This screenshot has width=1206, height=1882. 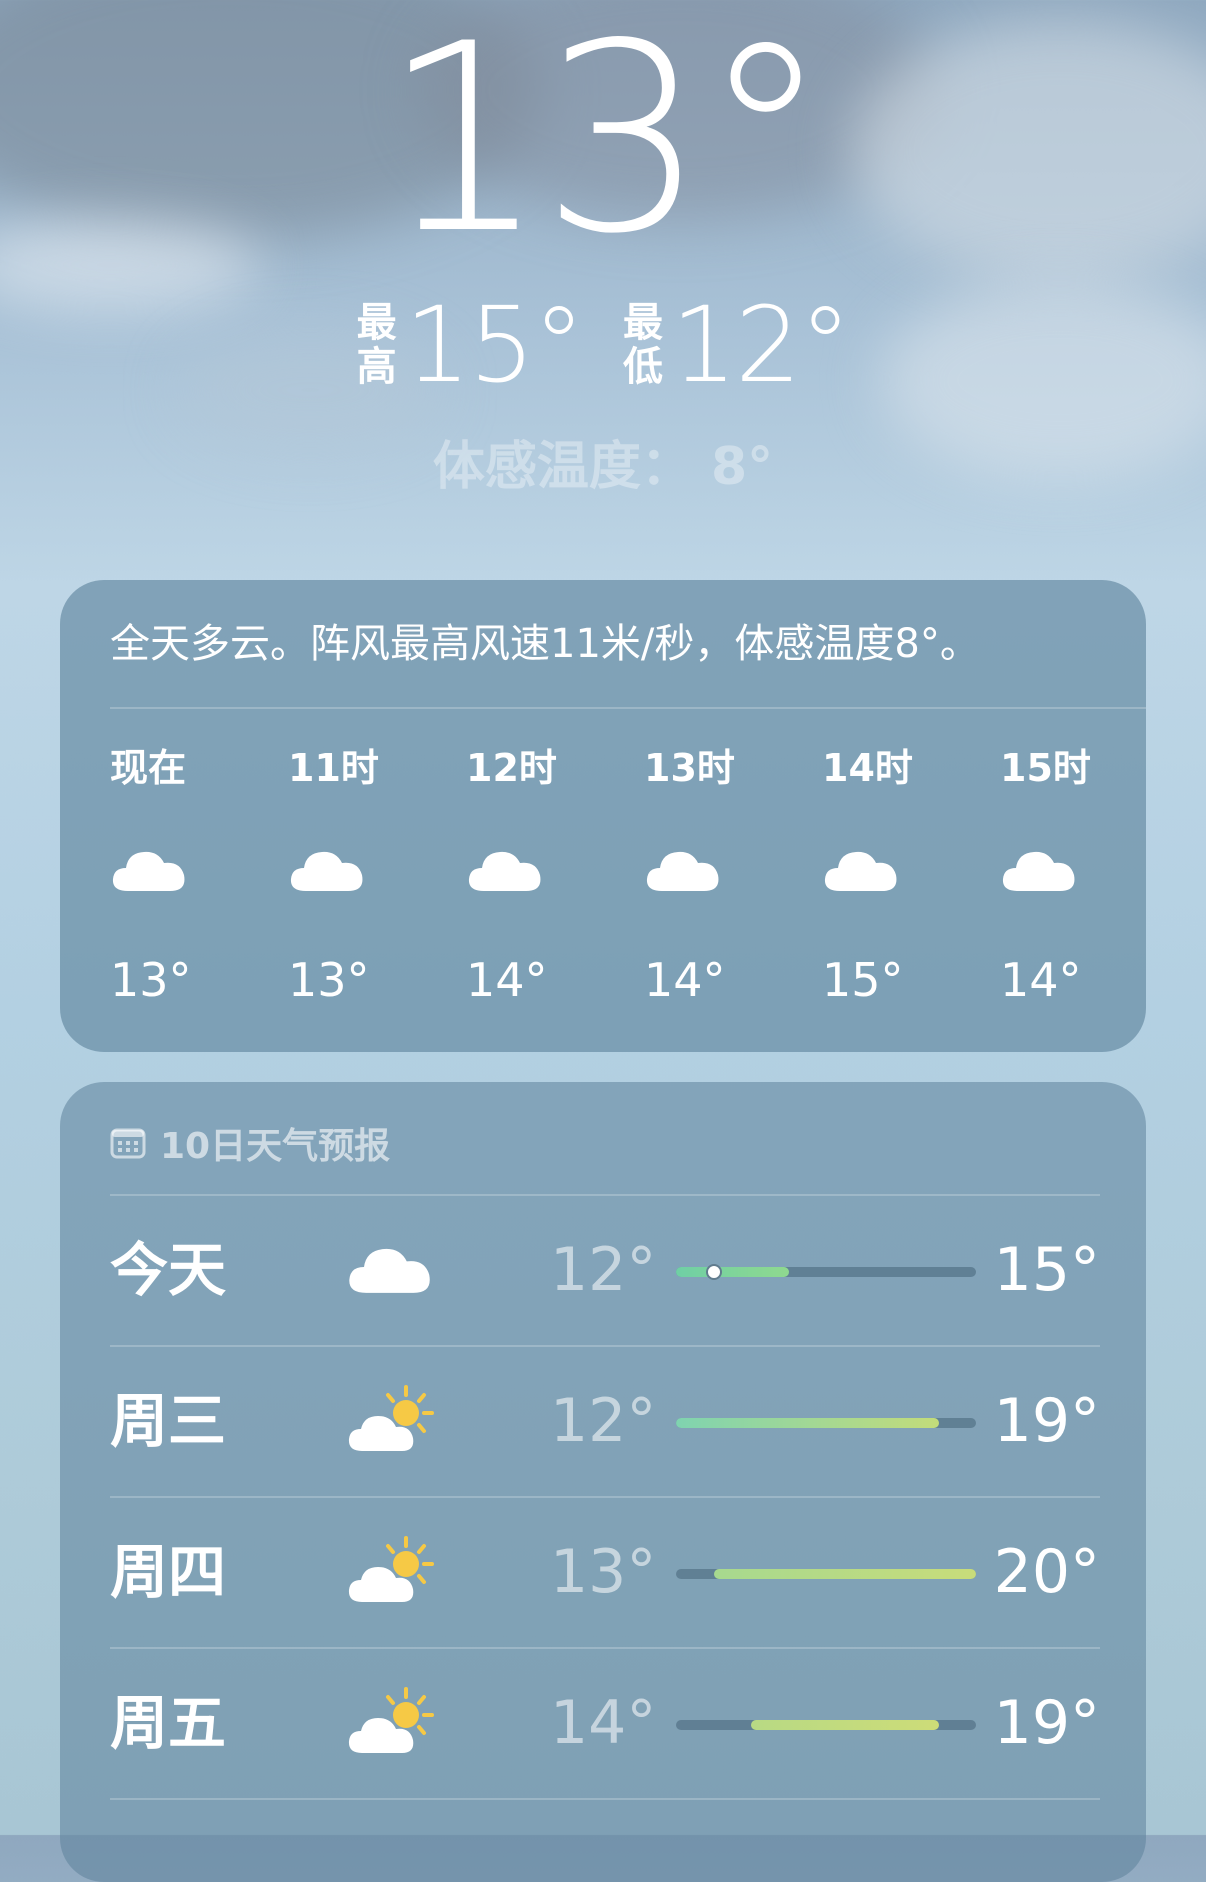 I want to click on current-temp-marker, so click(x=713, y=1272).